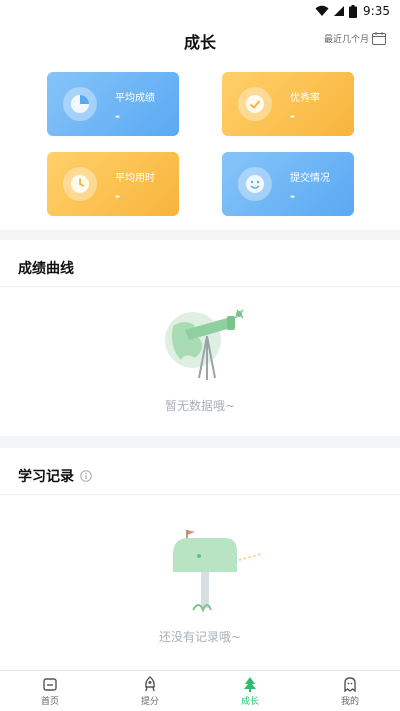 Image resolution: width=400 pixels, height=711 pixels. Describe the element at coordinates (80, 104) in the screenshot. I see `pie-chart-icon` at that location.